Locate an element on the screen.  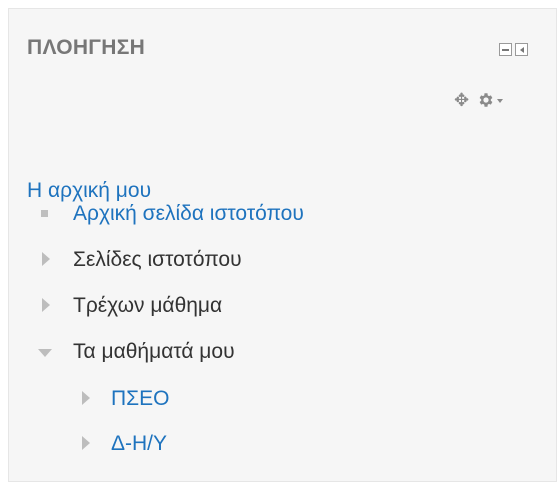
collapse-arrow-icon is located at coordinates (45, 353).